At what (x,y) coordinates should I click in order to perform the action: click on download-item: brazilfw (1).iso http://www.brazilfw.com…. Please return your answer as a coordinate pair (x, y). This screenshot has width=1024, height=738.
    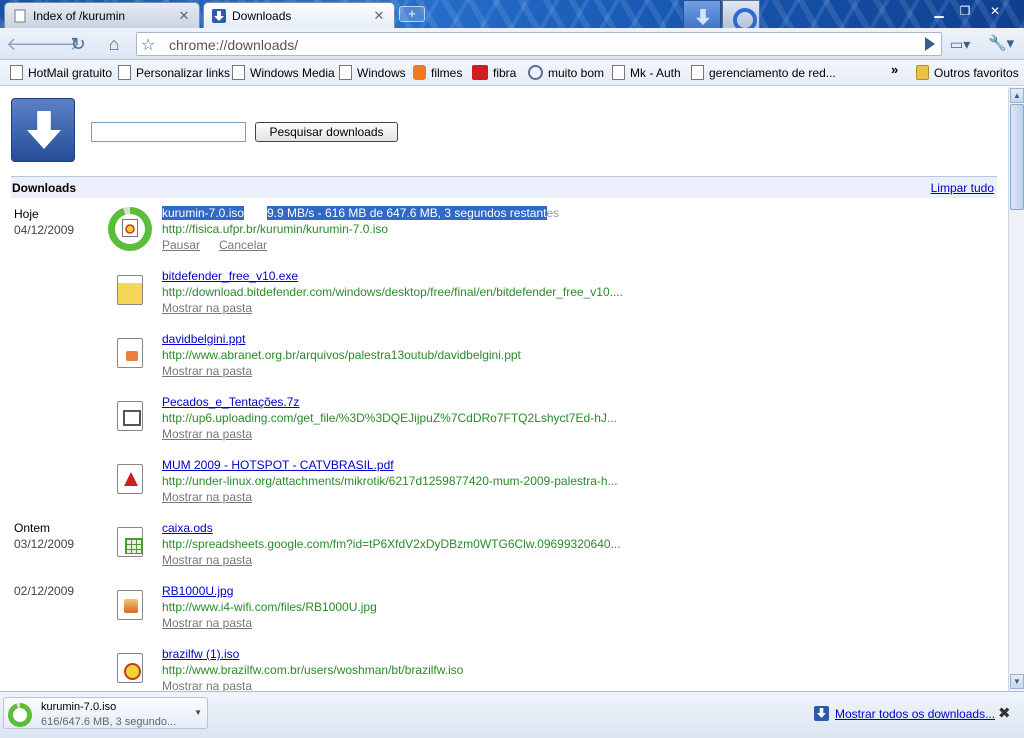
    Looking at the image, I should click on (388, 669).